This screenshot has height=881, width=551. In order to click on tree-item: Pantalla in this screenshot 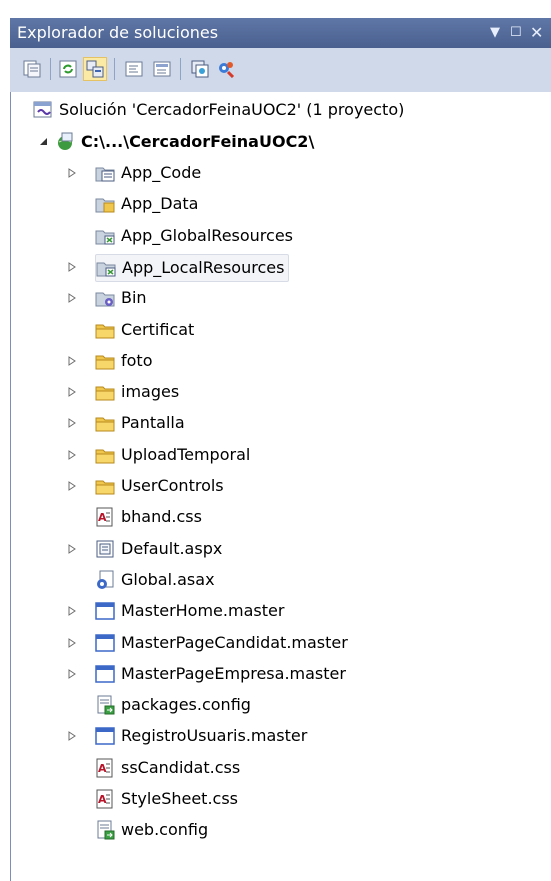, I will do `click(140, 423)`.